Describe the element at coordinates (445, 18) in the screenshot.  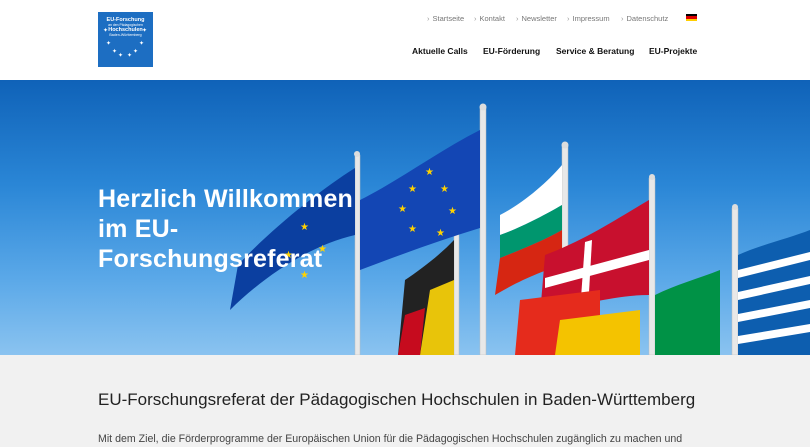
I see `utility-link-startseite: › Startseite` at that location.